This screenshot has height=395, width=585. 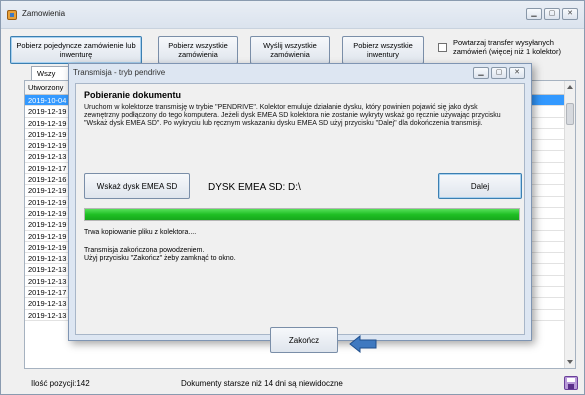 What do you see at coordinates (534, 14) in the screenshot?
I see `minimize-button: ▁` at bounding box center [534, 14].